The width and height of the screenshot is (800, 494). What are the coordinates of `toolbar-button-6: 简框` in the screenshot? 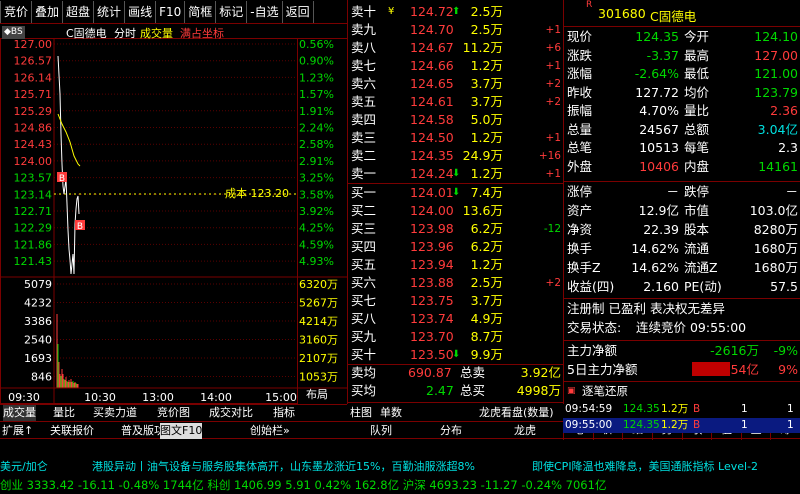 It's located at (201, 12).